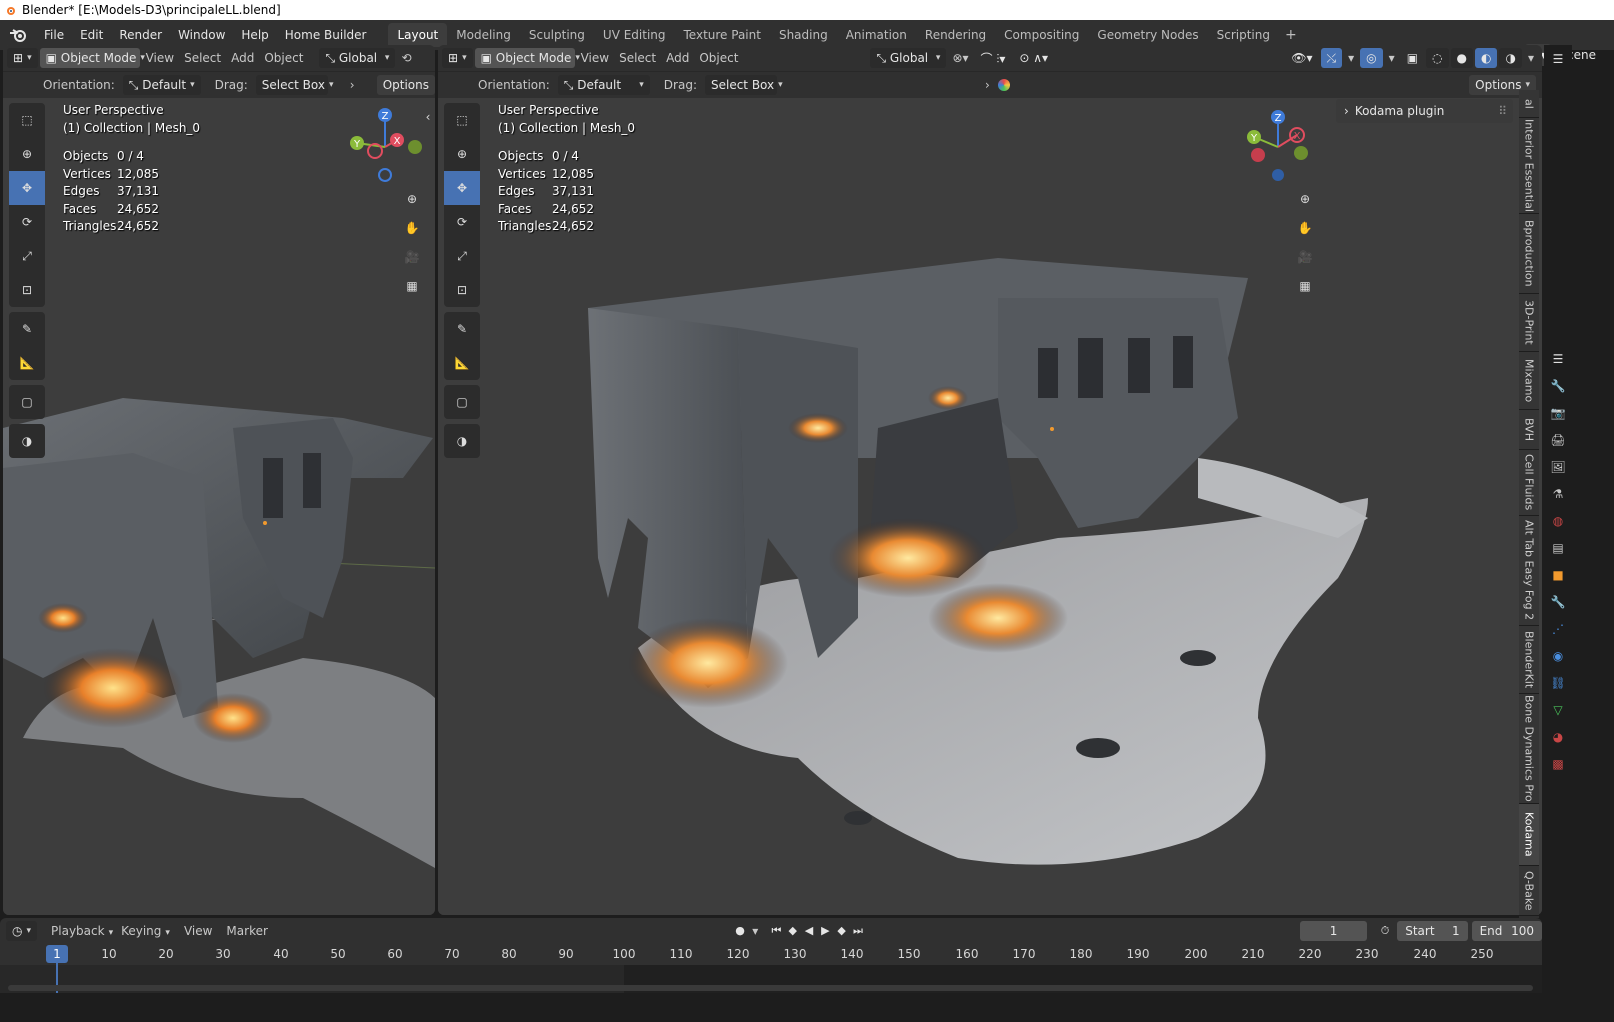 The image size is (1614, 1022). Describe the element at coordinates (825, 931) in the screenshot. I see `play-icon: ▶` at that location.